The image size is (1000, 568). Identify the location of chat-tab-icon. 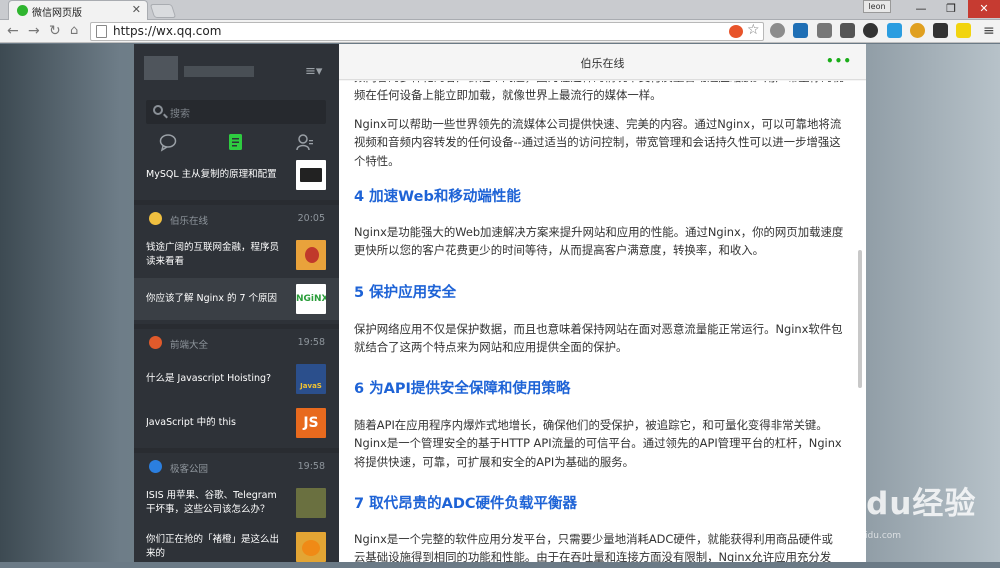
(168, 142).